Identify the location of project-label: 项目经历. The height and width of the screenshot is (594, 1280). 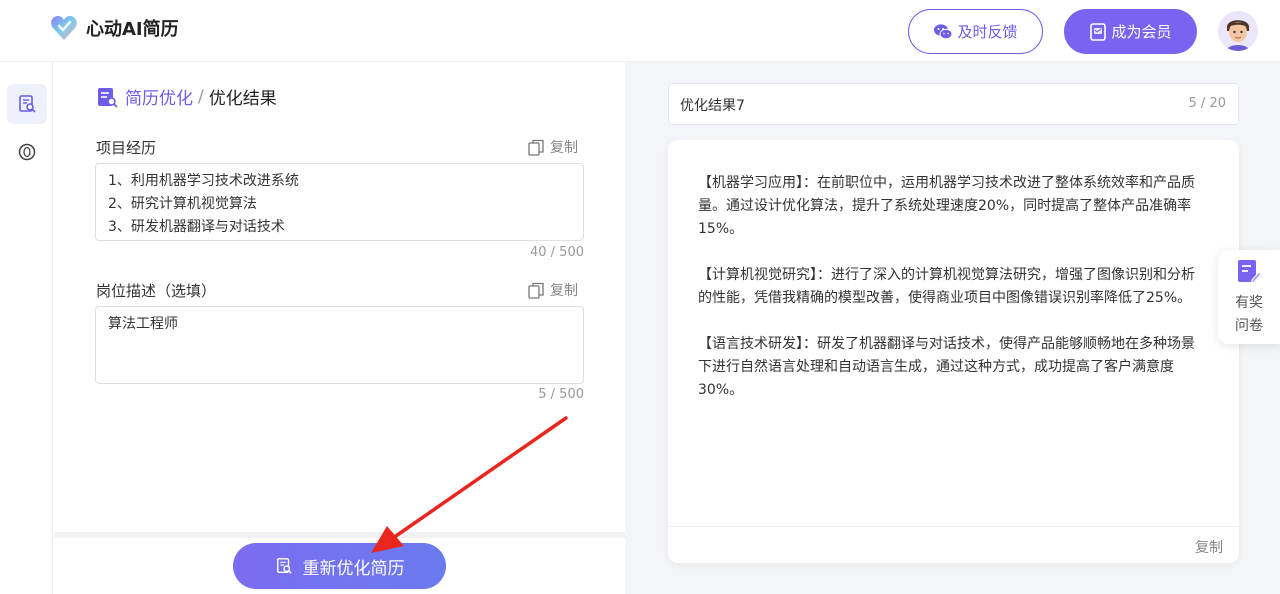
(126, 148).